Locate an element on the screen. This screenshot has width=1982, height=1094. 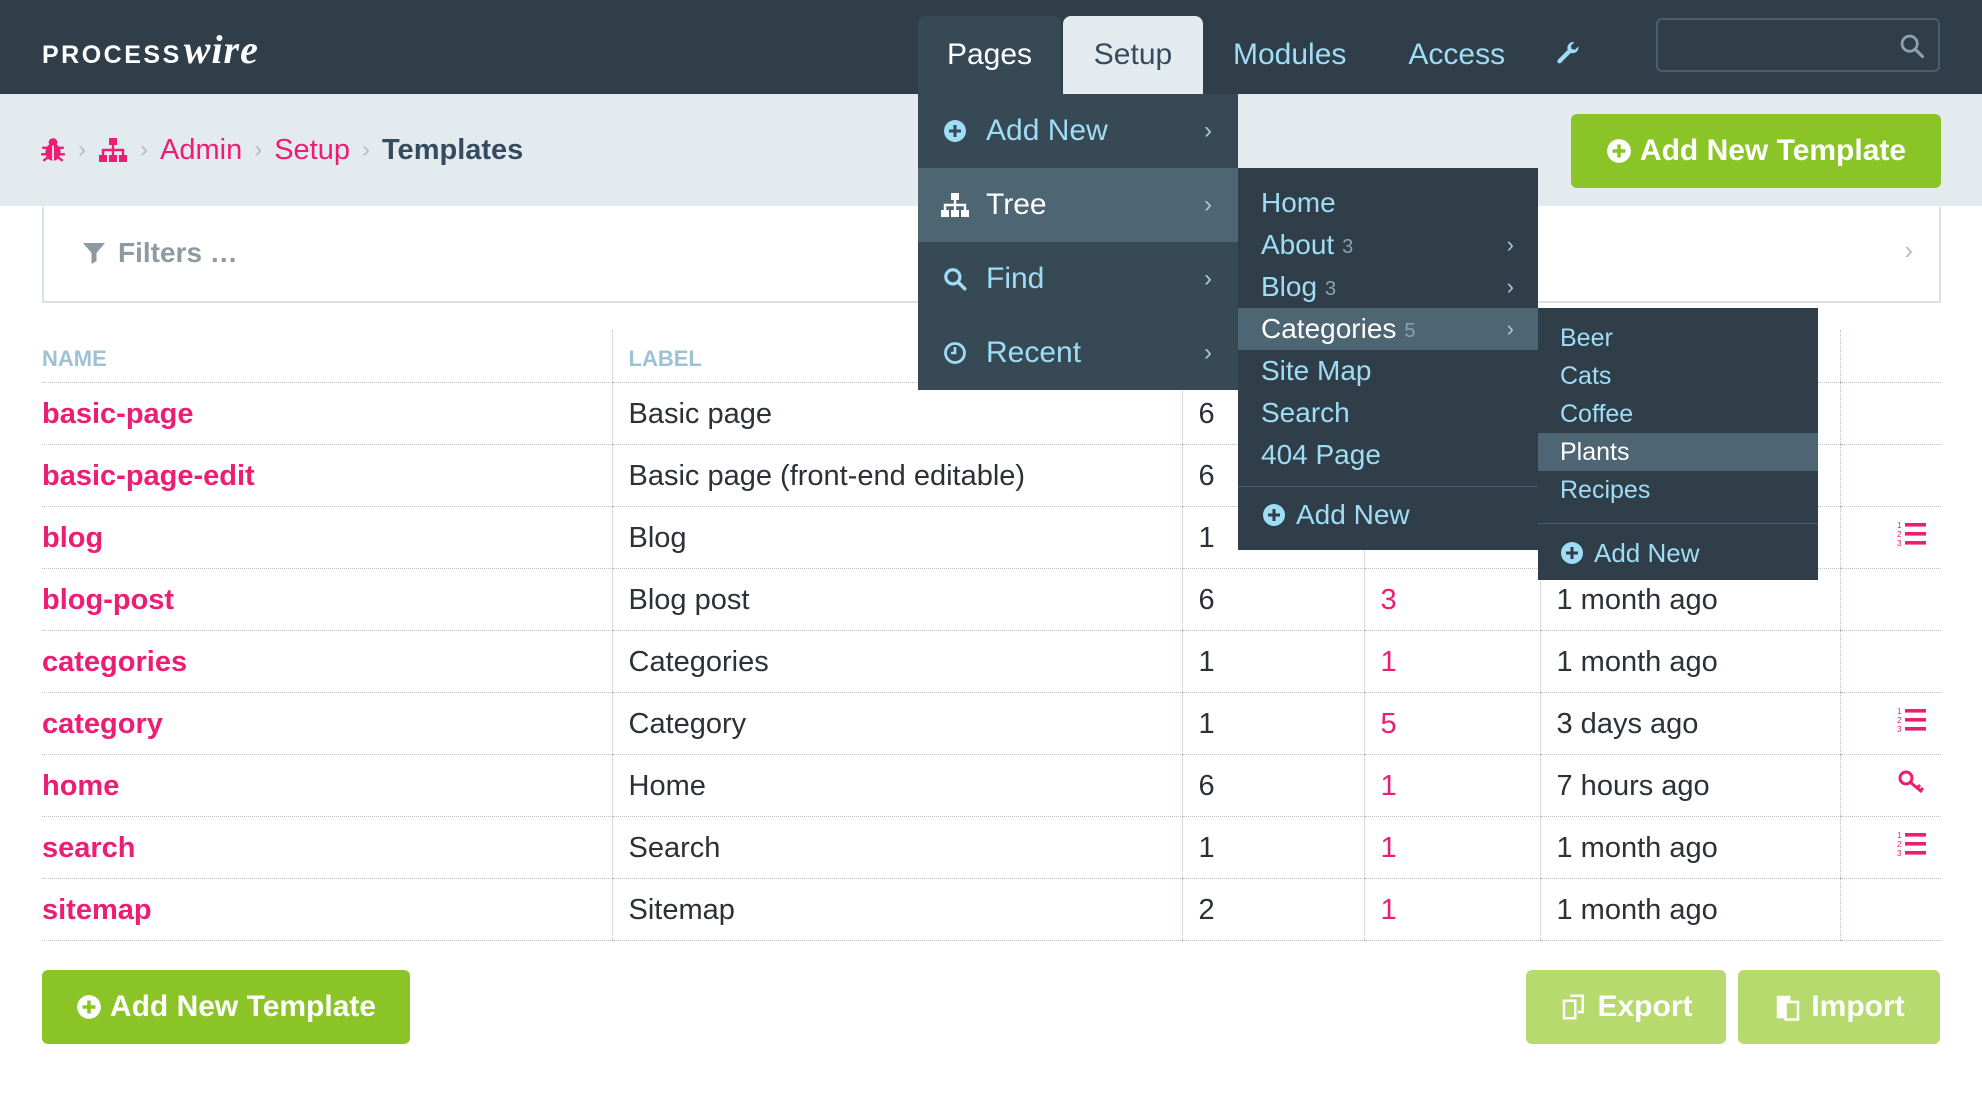
tree-item-label: Blog is located at coordinates (1289, 286).